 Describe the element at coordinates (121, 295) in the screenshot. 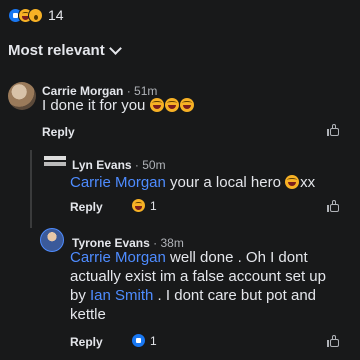

I see `mention-link: Ian Smith` at that location.